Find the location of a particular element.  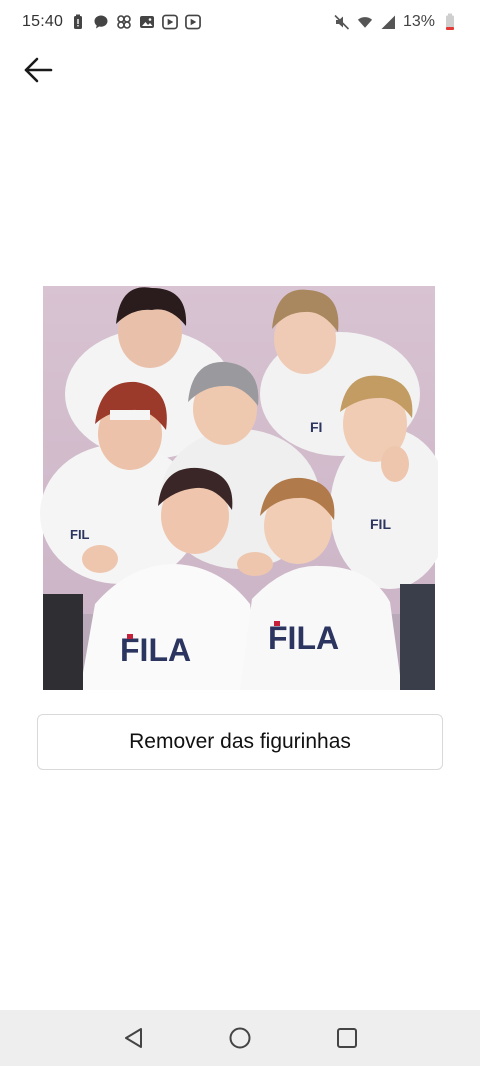

square-recents-icon is located at coordinates (346, 1038).